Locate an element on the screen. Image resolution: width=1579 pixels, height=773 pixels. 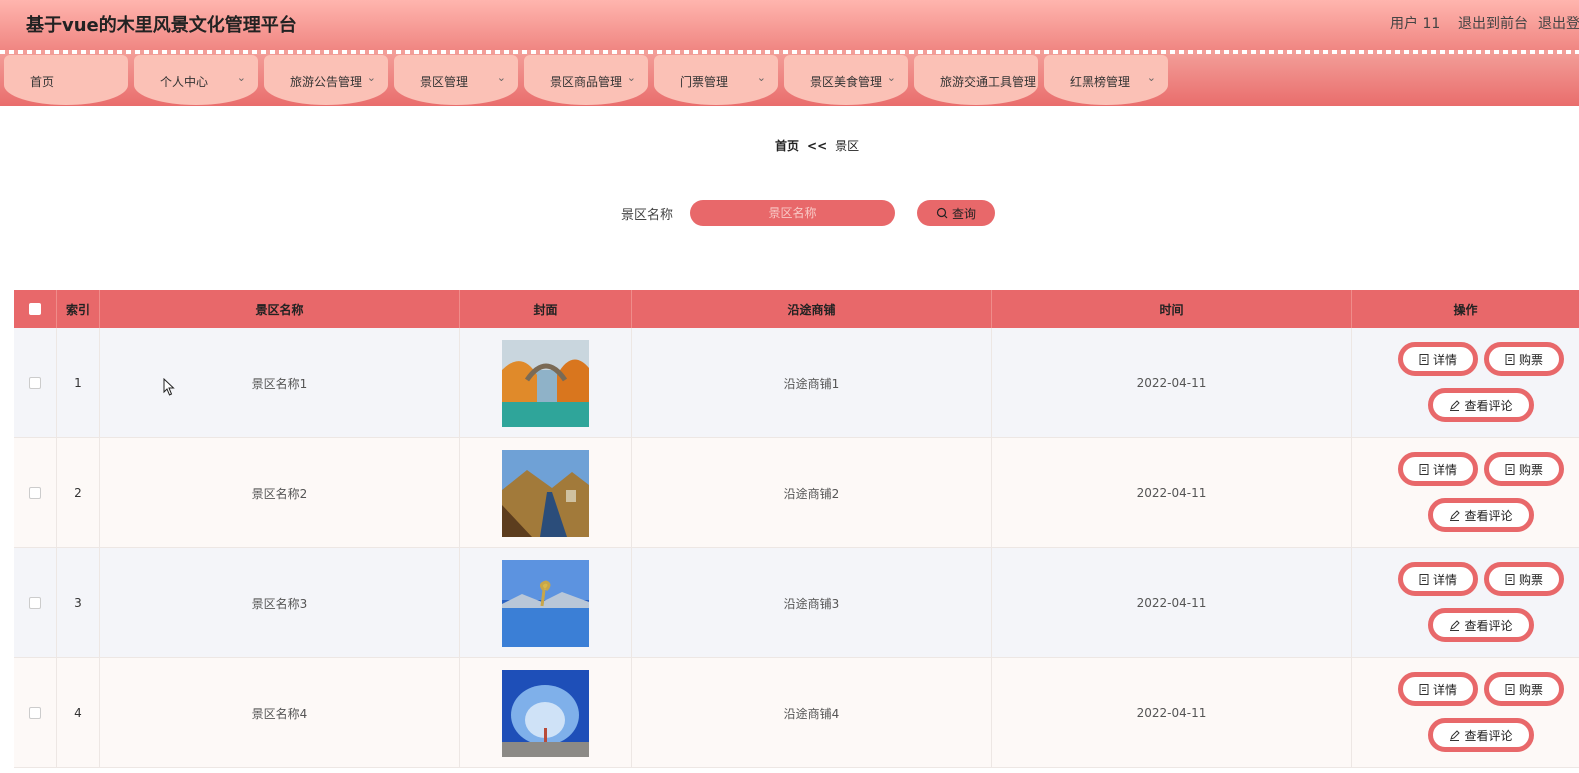
menu-item-label: 个人中心 is located at coordinates (184, 82).